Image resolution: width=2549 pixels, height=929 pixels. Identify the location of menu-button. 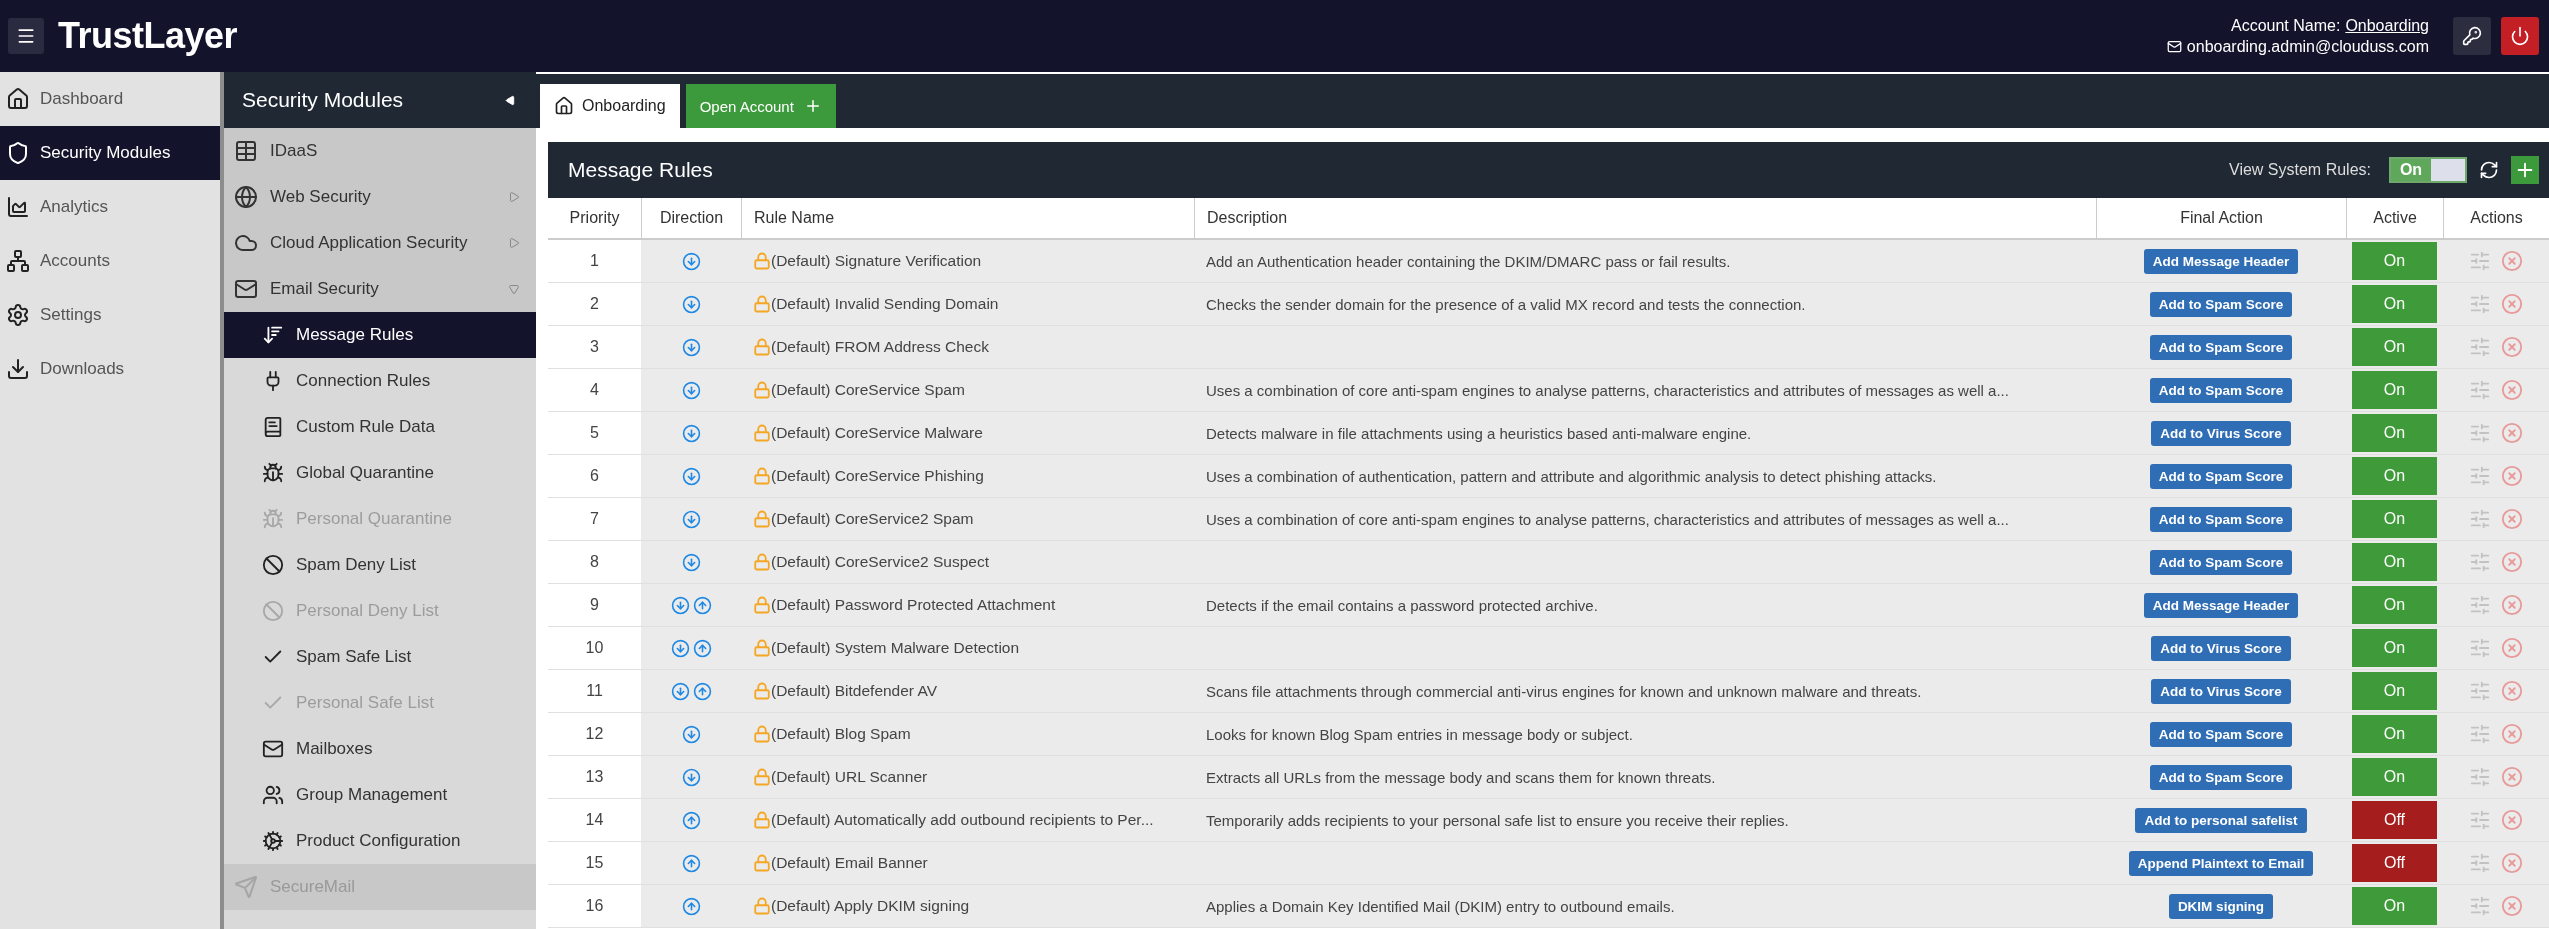
(26, 36).